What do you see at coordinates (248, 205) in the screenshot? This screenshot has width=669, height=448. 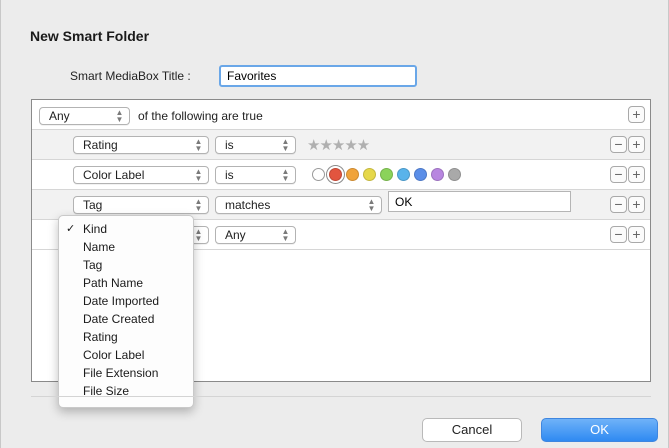 I see `criterion-operator-label: matches` at bounding box center [248, 205].